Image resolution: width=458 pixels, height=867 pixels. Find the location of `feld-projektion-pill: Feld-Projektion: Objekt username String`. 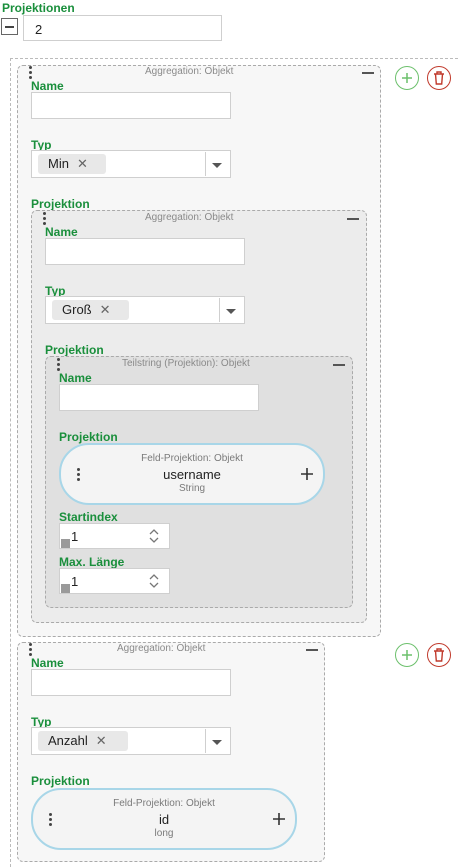

feld-projektion-pill: Feld-Projektion: Objekt username String is located at coordinates (192, 474).